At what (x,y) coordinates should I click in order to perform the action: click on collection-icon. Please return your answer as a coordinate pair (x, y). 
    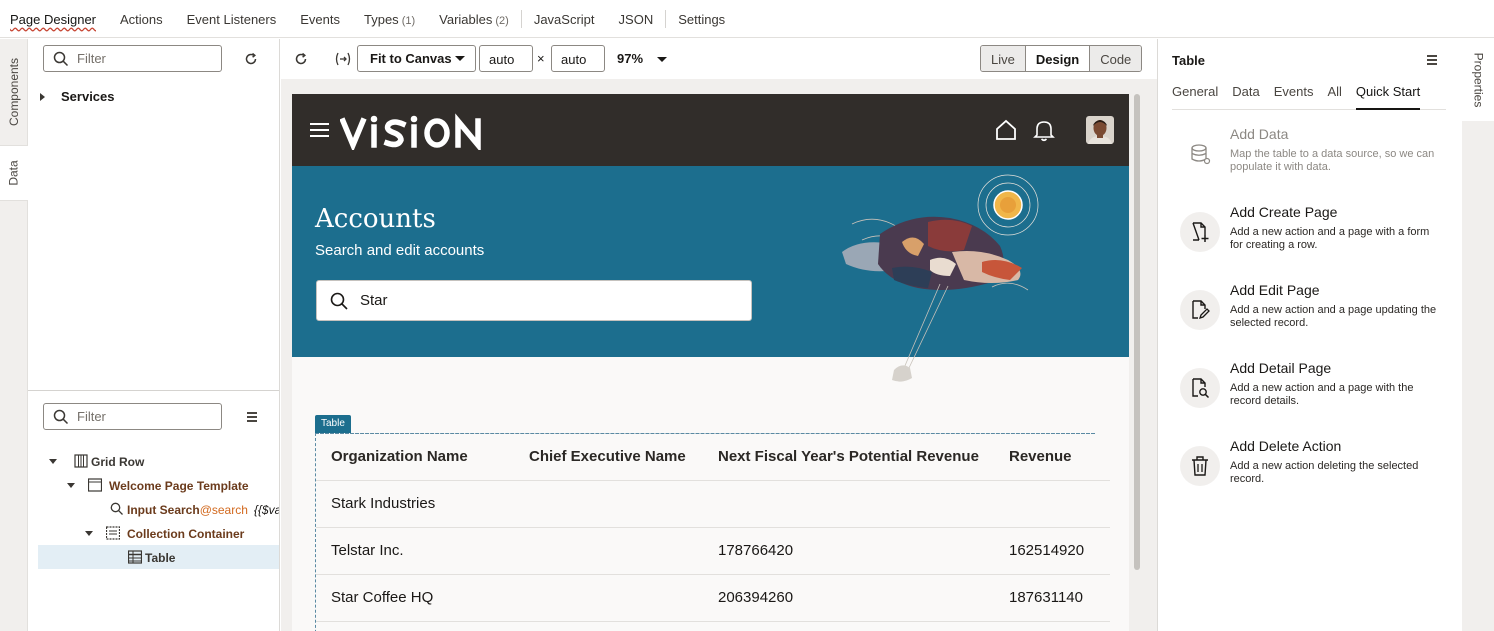
    Looking at the image, I should click on (113, 533).